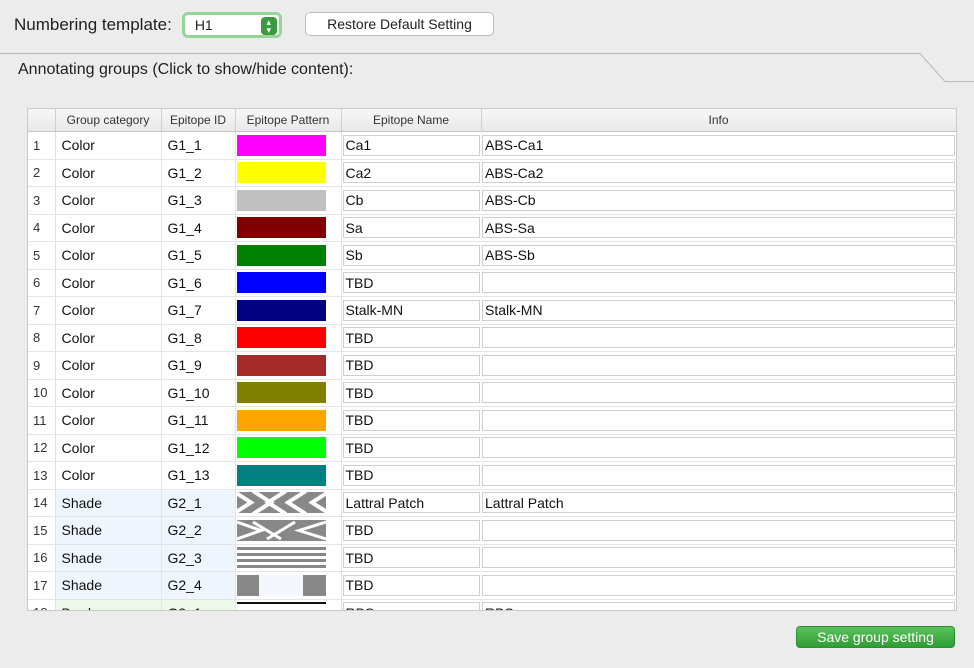 The height and width of the screenshot is (668, 974). I want to click on table-row: 16 Shade G2_3 TBD, so click(492, 558).